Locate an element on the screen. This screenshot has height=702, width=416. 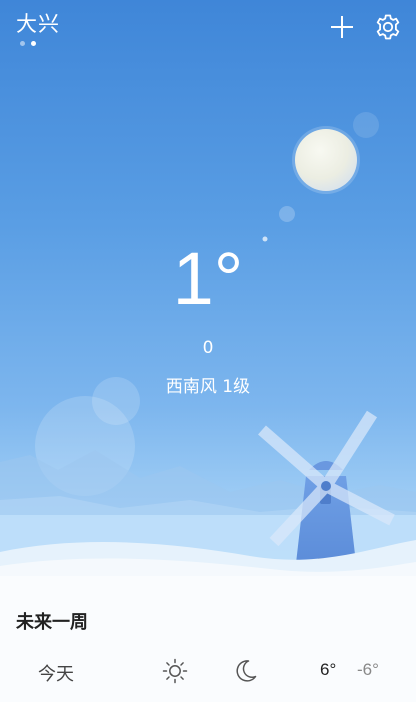
high-temperature: 6° is located at coordinates (328, 669).